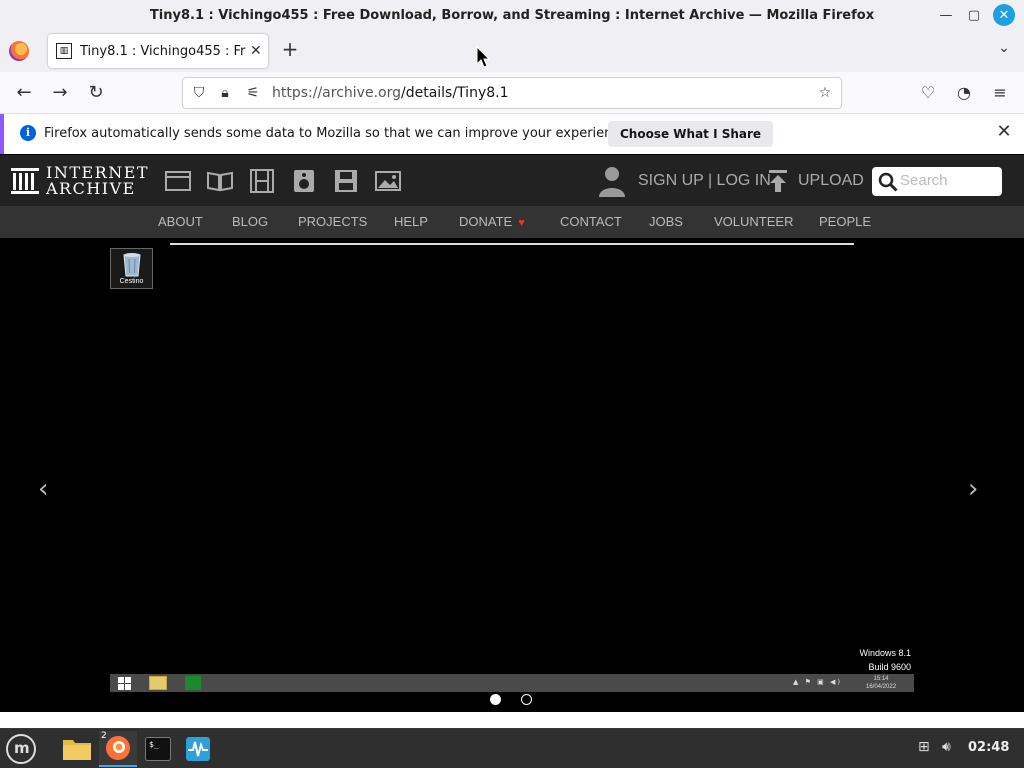 The image size is (1024, 768). Describe the element at coordinates (1004, 132) in the screenshot. I see `notification-close-icon: ✕` at that location.